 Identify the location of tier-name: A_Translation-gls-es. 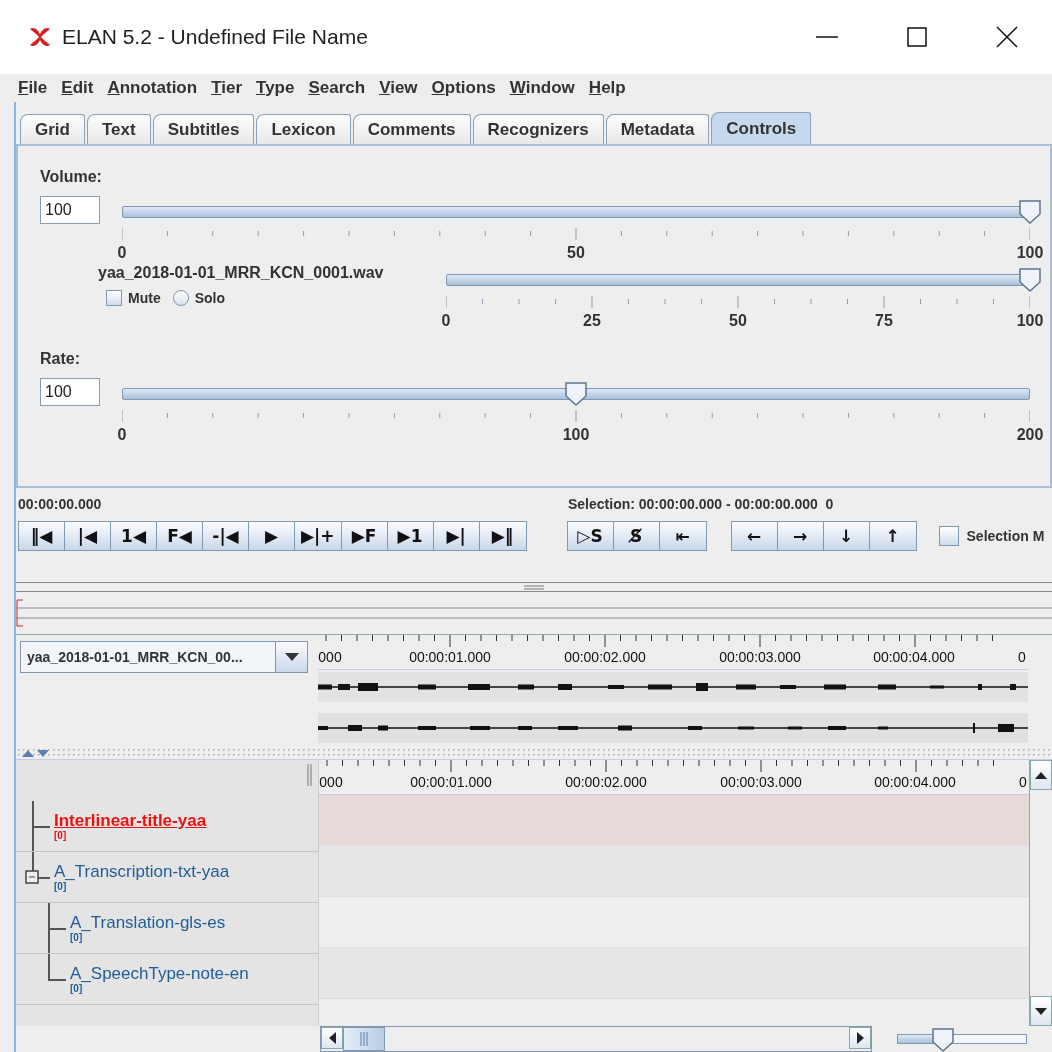
(148, 922).